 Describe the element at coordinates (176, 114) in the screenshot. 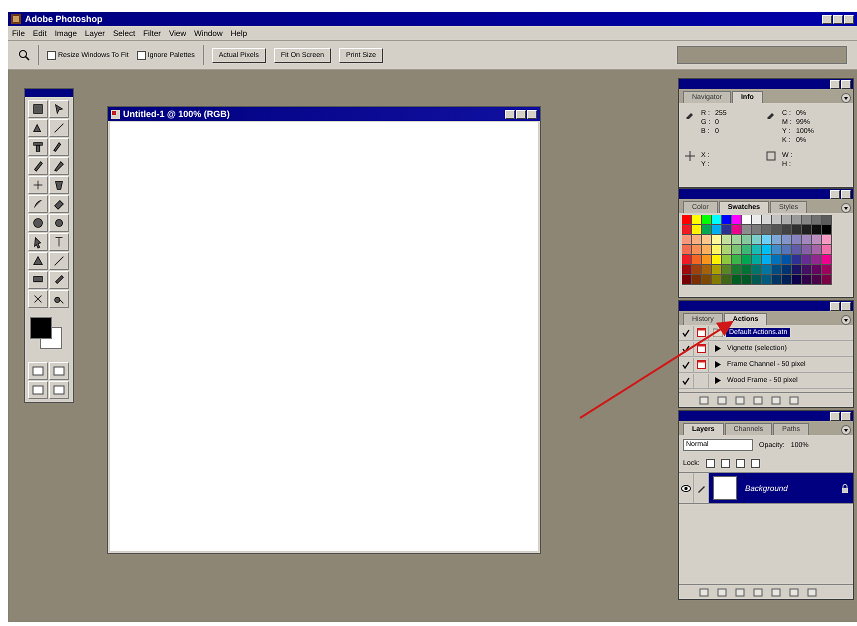

I see `document-title: Untitled-1 @ 100% (RGB)` at that location.